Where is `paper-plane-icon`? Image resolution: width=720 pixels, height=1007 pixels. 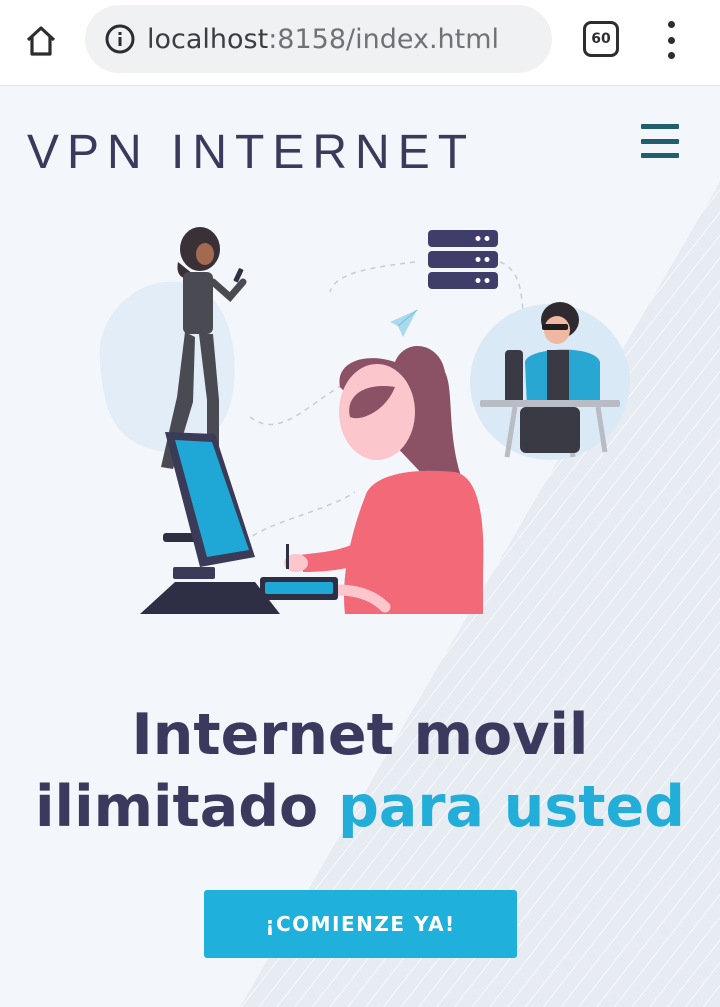
paper-plane-icon is located at coordinates (404, 323).